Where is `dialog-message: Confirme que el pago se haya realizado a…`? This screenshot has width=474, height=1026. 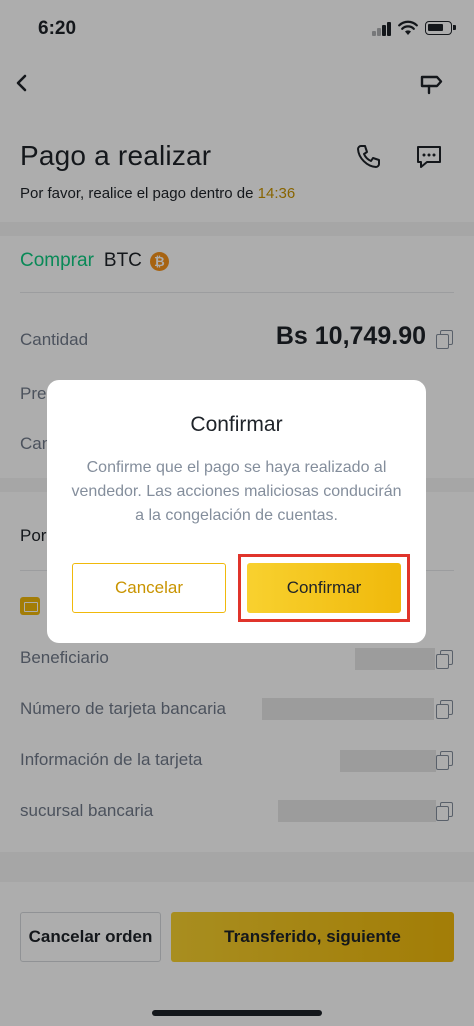
dialog-message: Confirme que el pago se haya realizado a… is located at coordinates (236, 491).